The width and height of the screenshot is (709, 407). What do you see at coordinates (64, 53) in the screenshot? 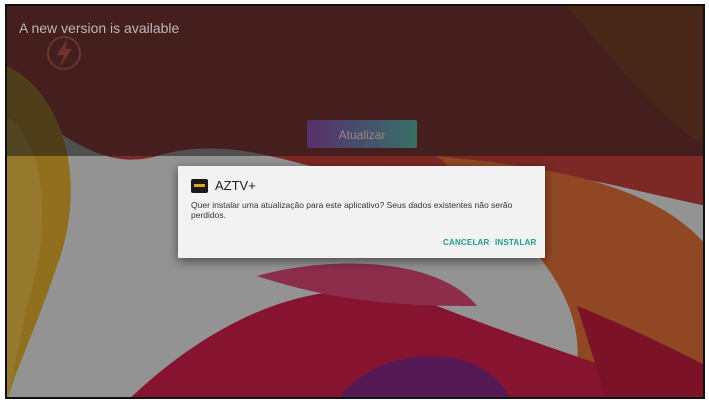
I see `app-logo-icon` at bounding box center [64, 53].